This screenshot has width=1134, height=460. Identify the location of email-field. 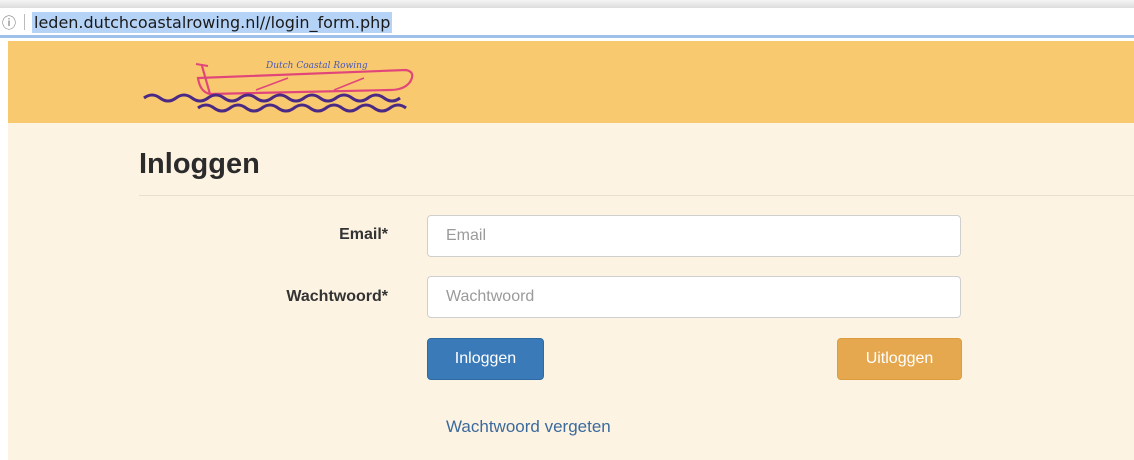
(694, 236).